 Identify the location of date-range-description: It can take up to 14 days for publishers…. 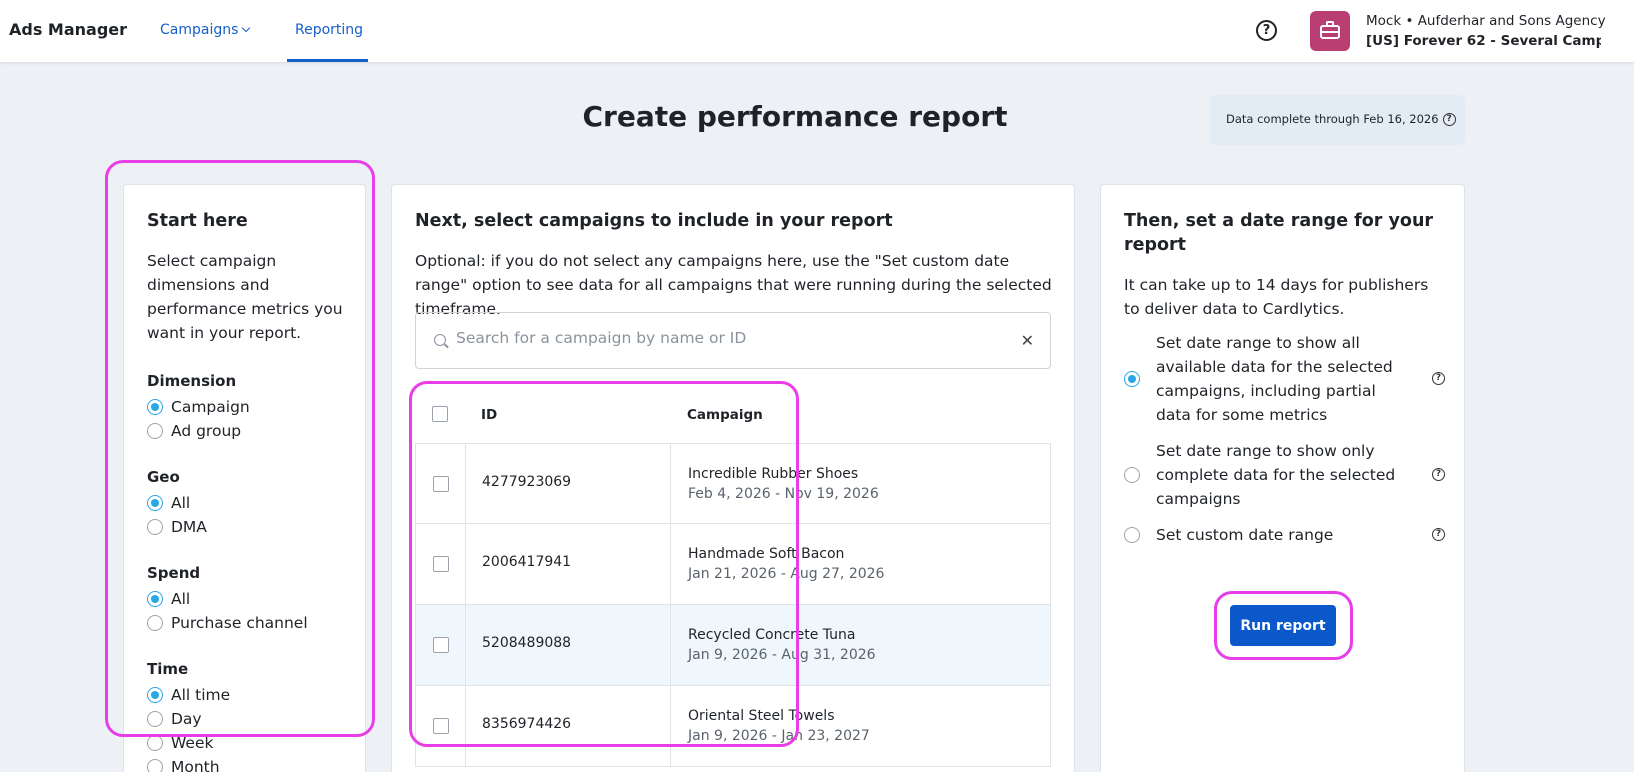
(1276, 297).